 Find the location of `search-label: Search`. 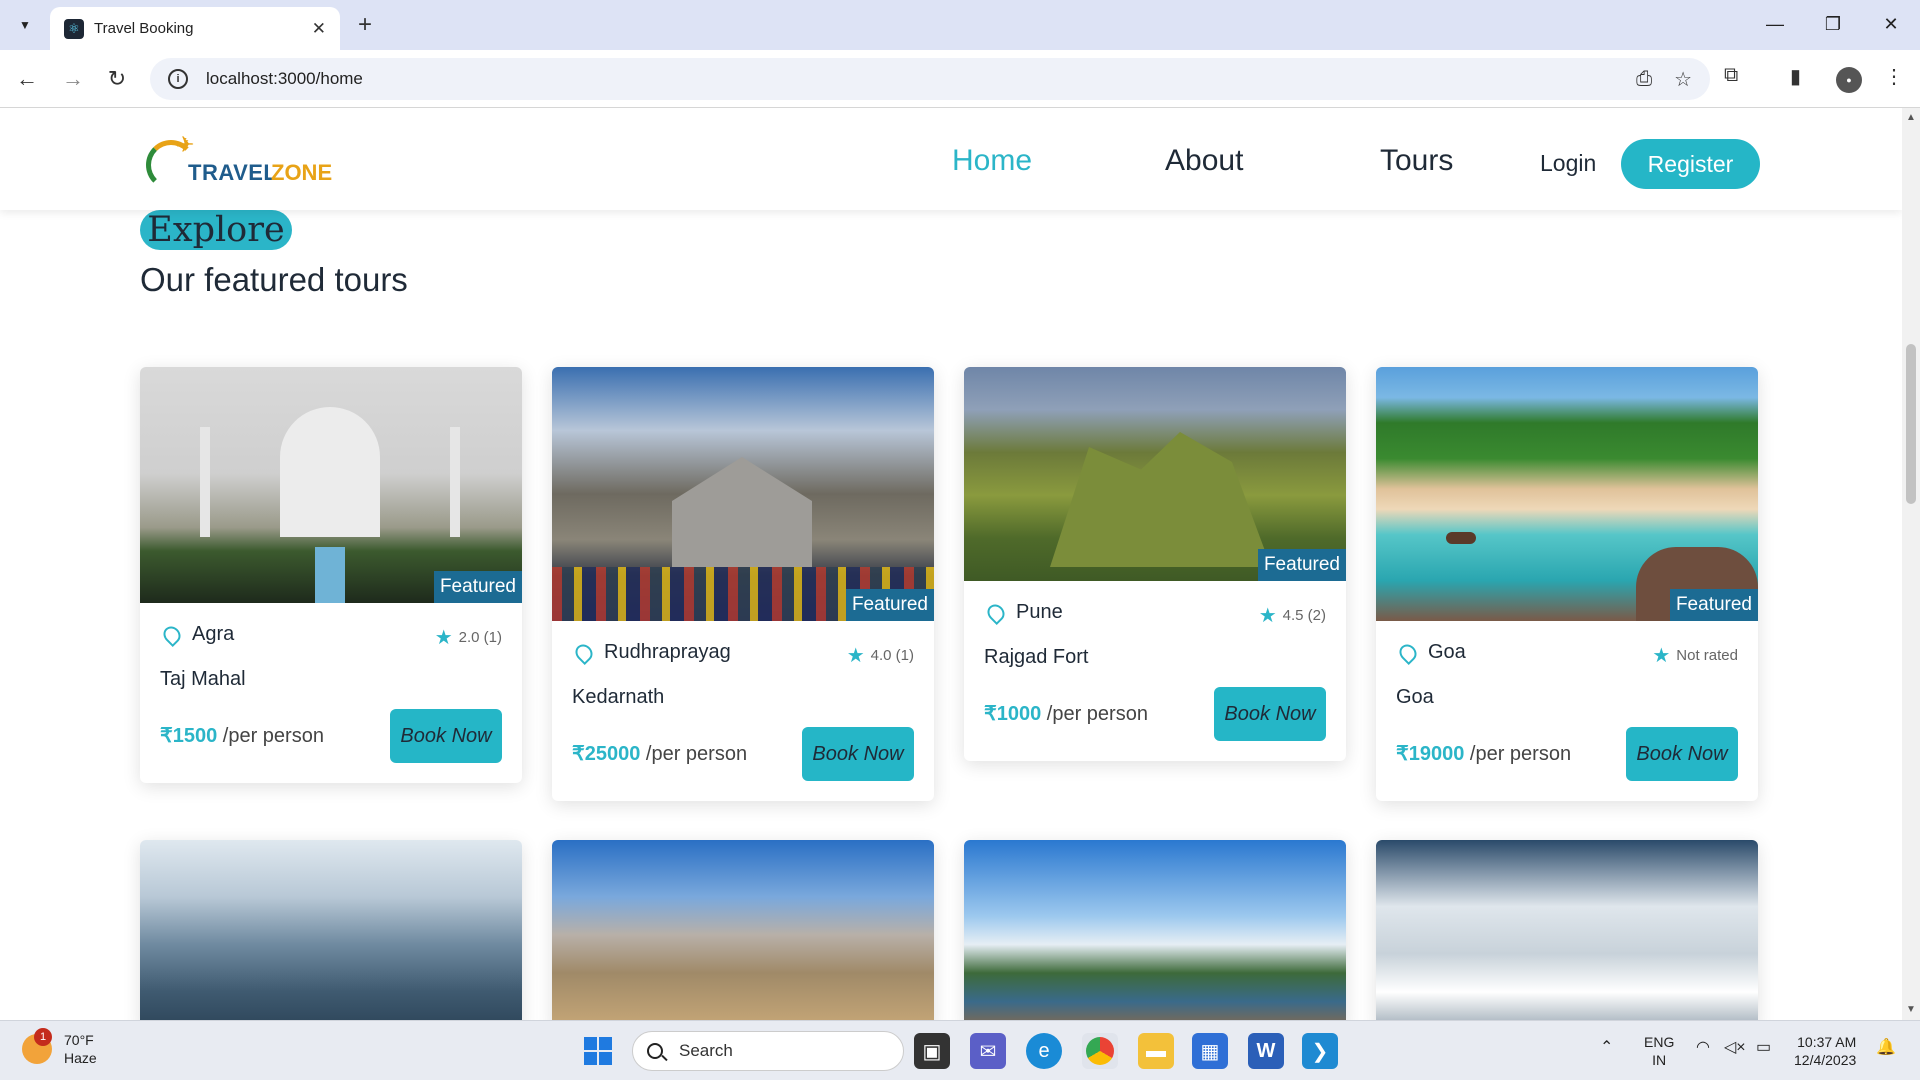

search-label: Search is located at coordinates (706, 1050).